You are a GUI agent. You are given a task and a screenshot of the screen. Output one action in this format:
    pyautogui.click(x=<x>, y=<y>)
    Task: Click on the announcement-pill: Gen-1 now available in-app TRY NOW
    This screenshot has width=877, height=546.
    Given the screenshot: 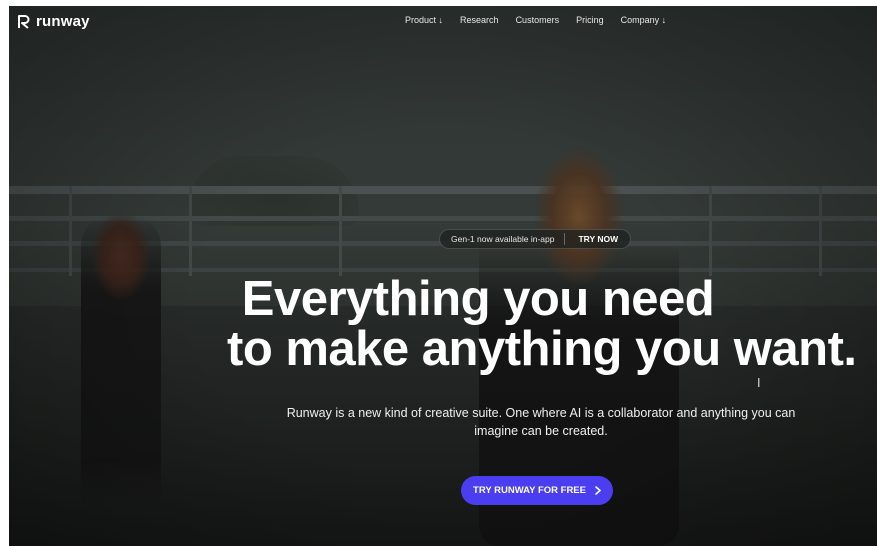 What is the action you would take?
    pyautogui.click(x=535, y=239)
    